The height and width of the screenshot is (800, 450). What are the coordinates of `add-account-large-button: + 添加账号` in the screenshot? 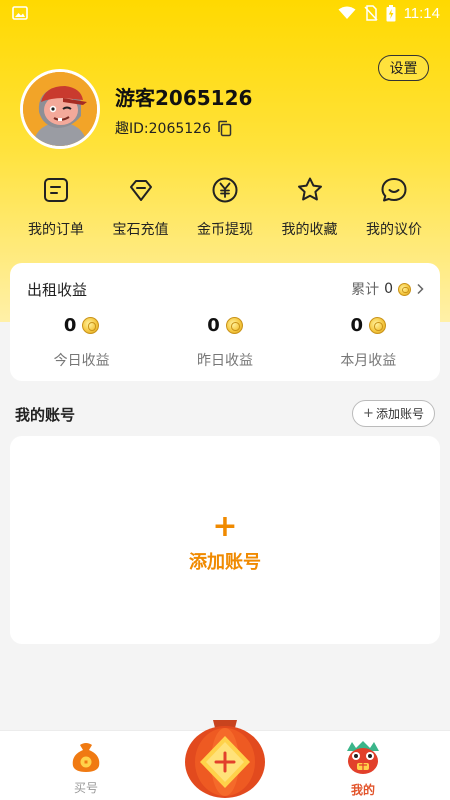 It's located at (225, 543).